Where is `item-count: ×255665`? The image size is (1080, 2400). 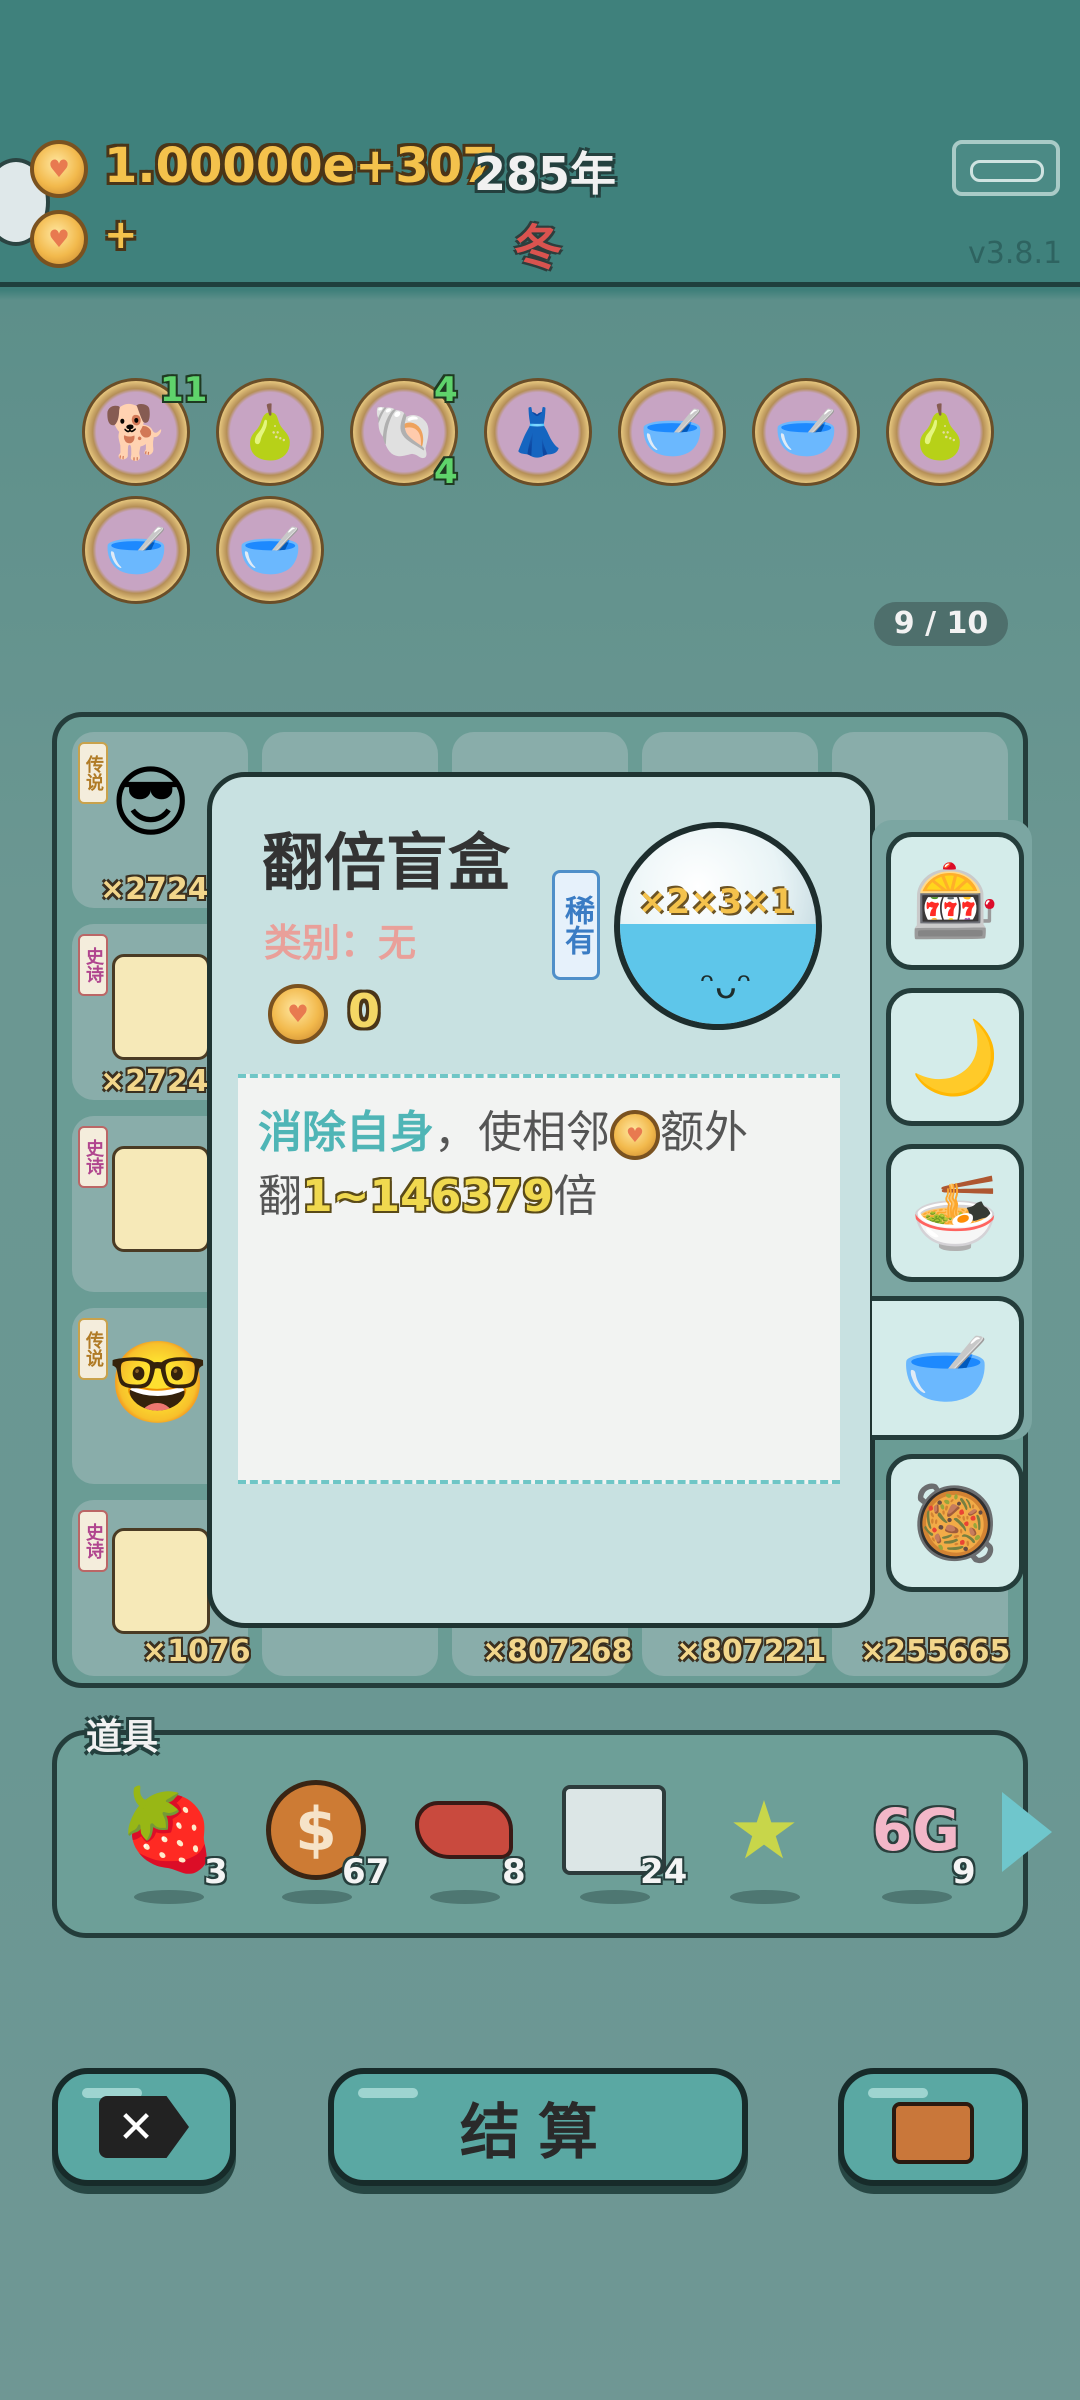 item-count: ×255665 is located at coordinates (935, 1651).